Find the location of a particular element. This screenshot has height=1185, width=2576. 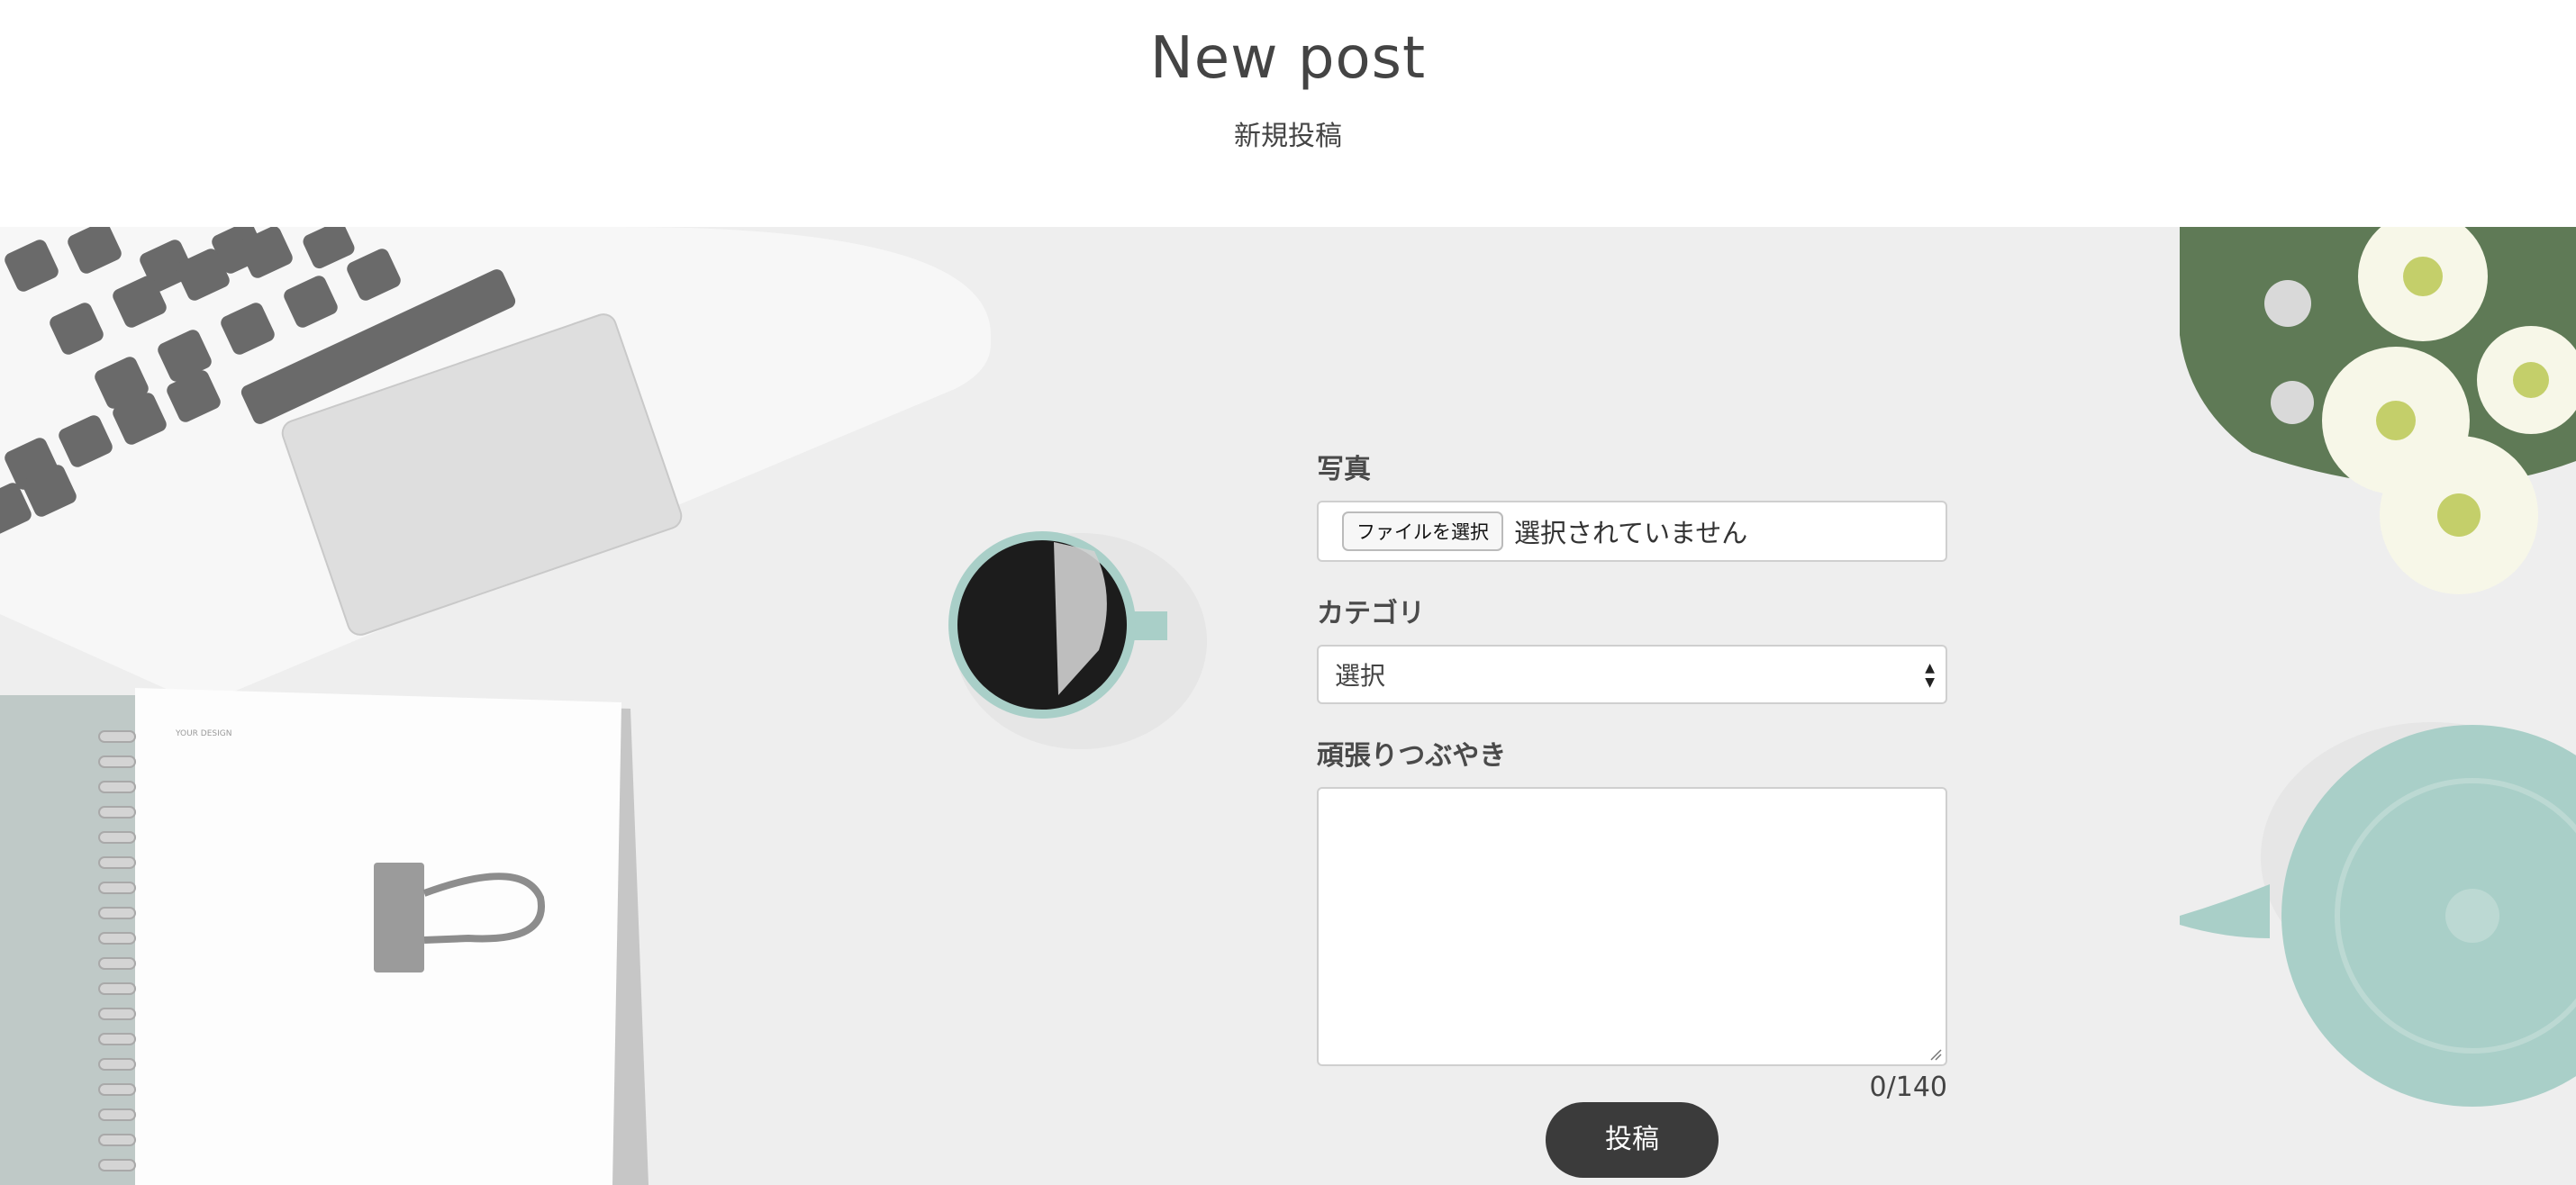

photo-file-input: ファイルを選択 選択されていません is located at coordinates (1632, 532).